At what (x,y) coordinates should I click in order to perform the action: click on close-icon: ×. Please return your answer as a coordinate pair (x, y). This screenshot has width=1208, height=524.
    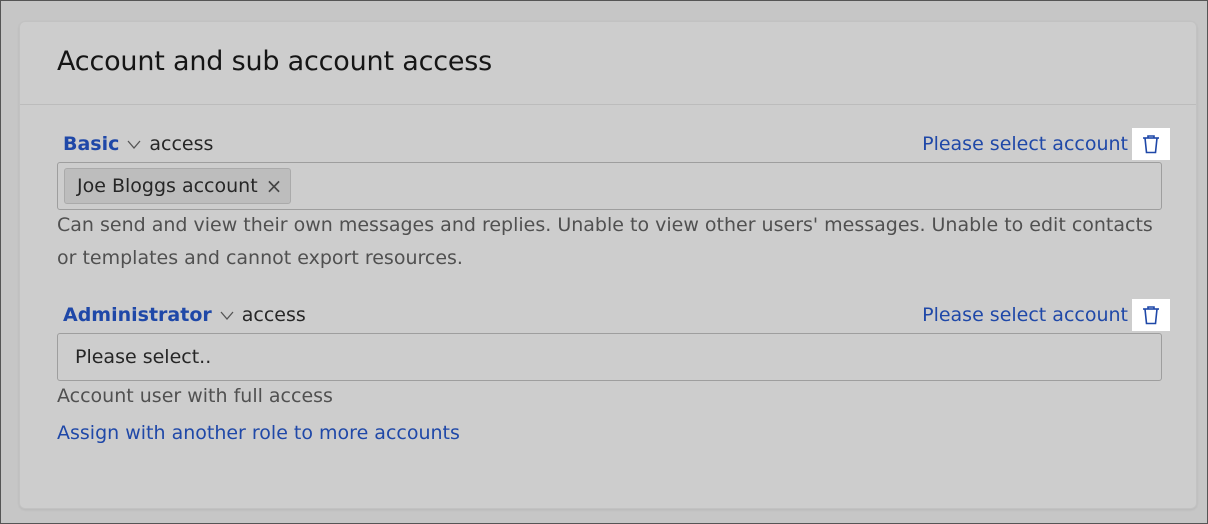
    Looking at the image, I should click on (274, 186).